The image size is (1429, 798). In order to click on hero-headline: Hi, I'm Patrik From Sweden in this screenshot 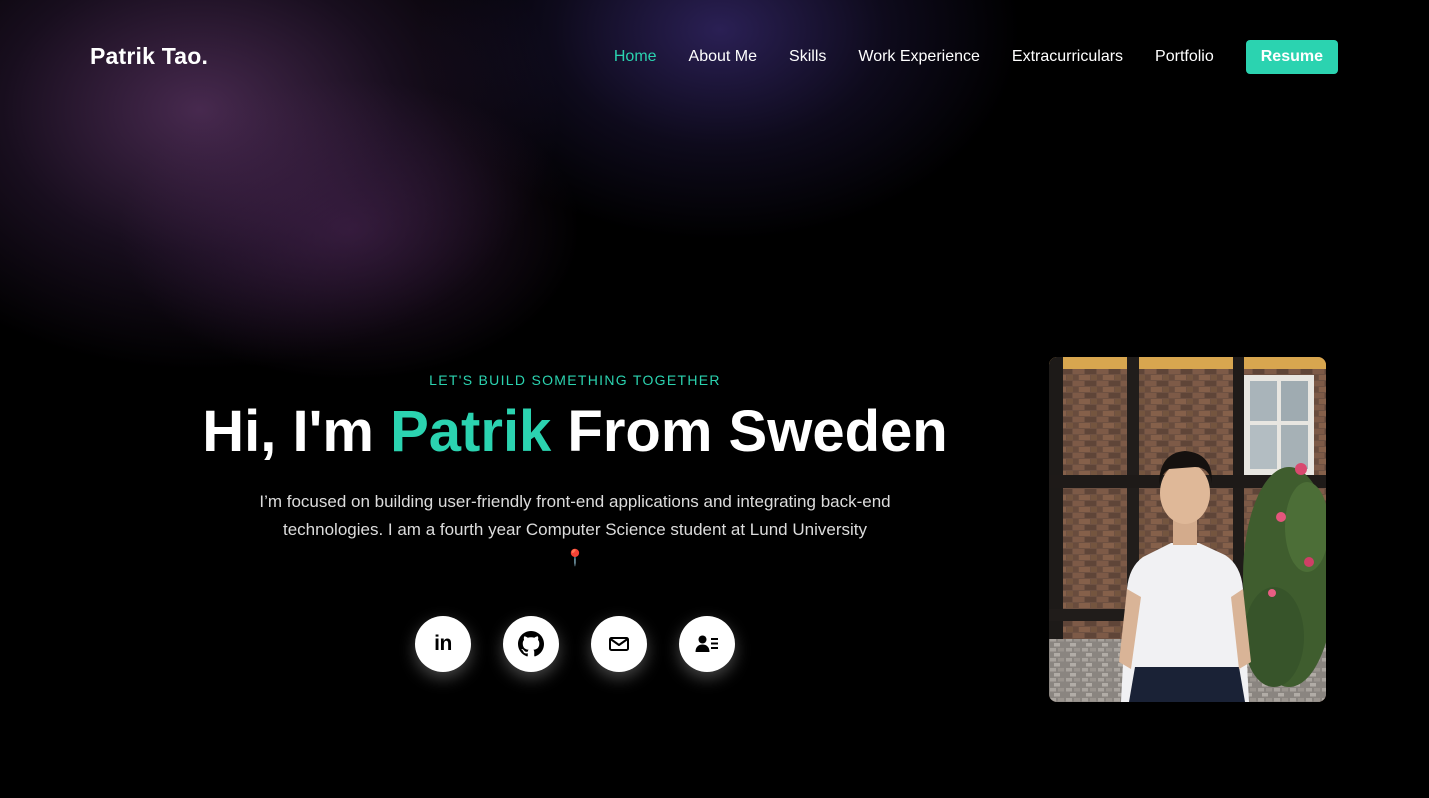, I will do `click(575, 432)`.